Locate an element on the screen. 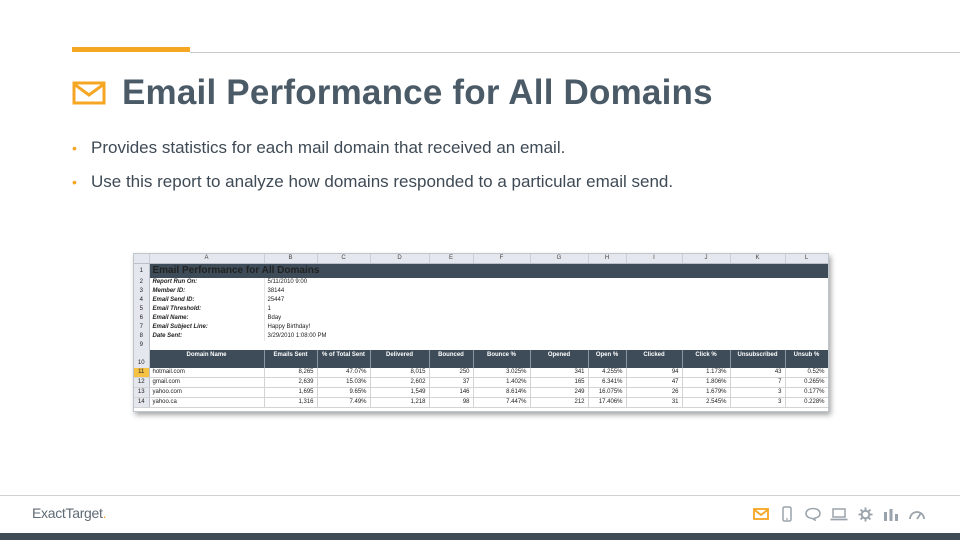 This screenshot has height=540, width=960. blank-cell is located at coordinates (488, 345).